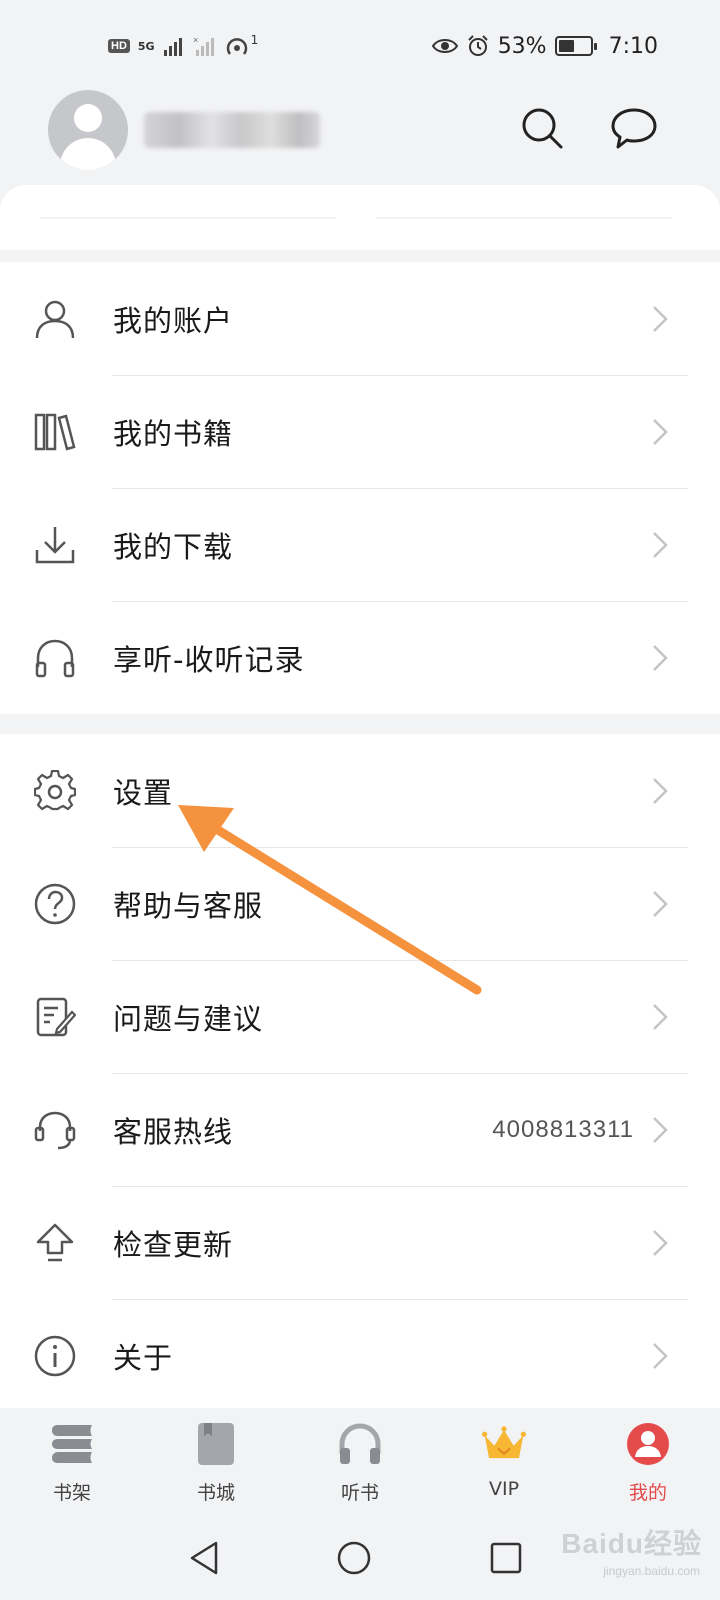 The image size is (720, 1600). What do you see at coordinates (173, 1131) in the screenshot?
I see `menu-label: 客服热线` at bounding box center [173, 1131].